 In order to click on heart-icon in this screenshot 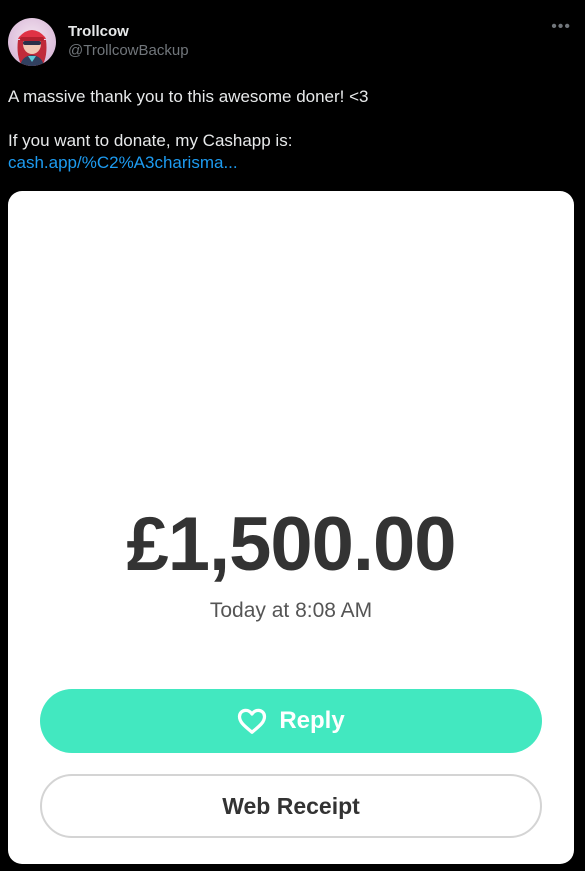, I will do `click(252, 721)`.